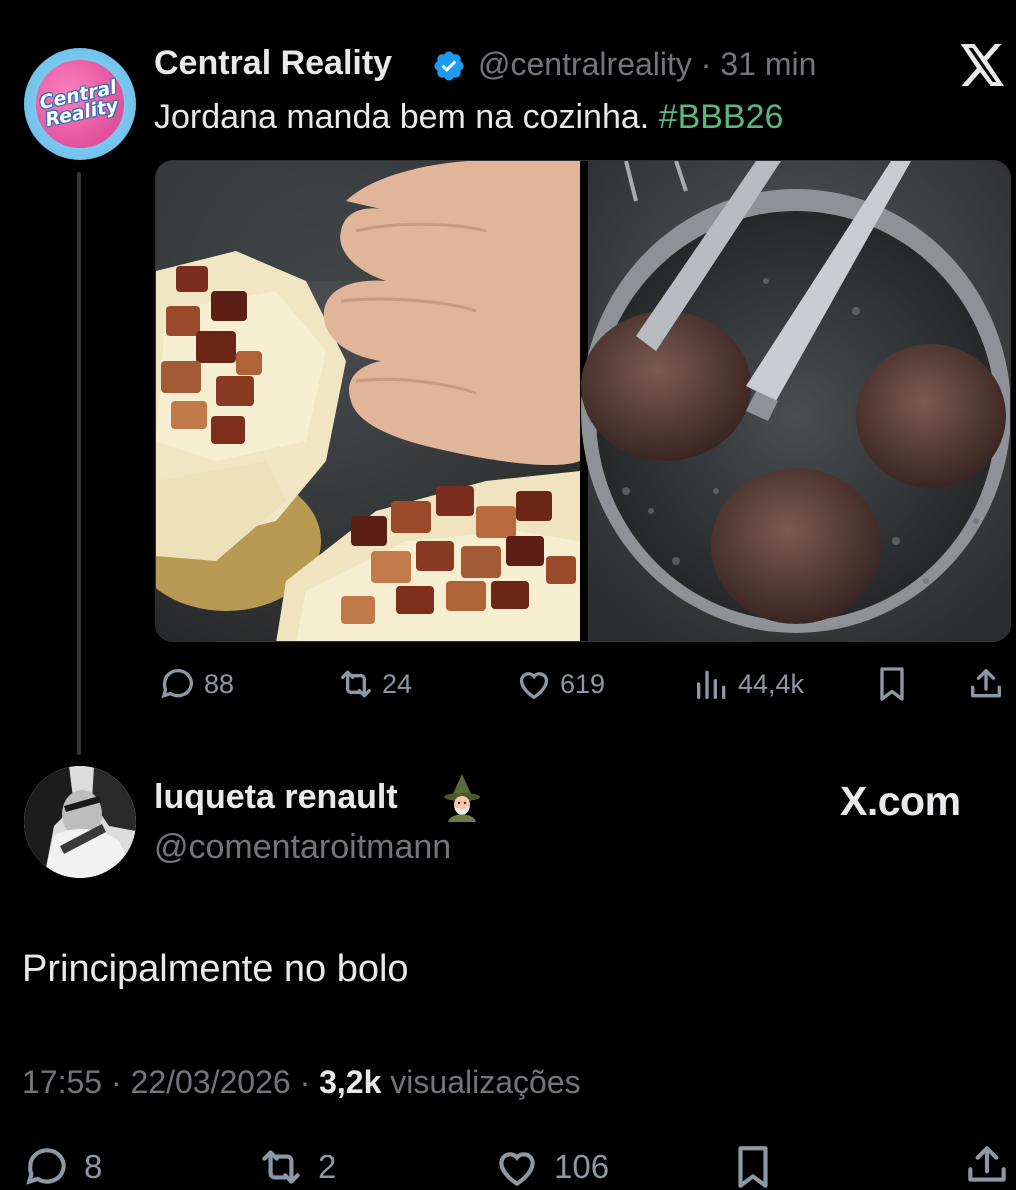 The image size is (1016, 1190). I want to click on reply-timestamp: 17:55 · 22/03/2026 ·, so click(170, 1082).